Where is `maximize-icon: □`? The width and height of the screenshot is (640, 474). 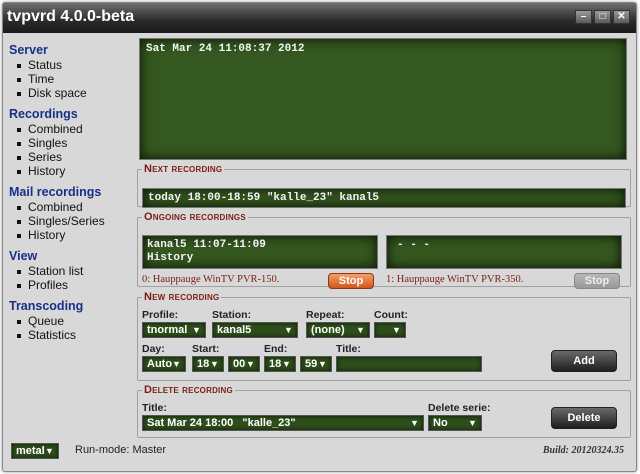
maximize-icon: □ is located at coordinates (602, 17).